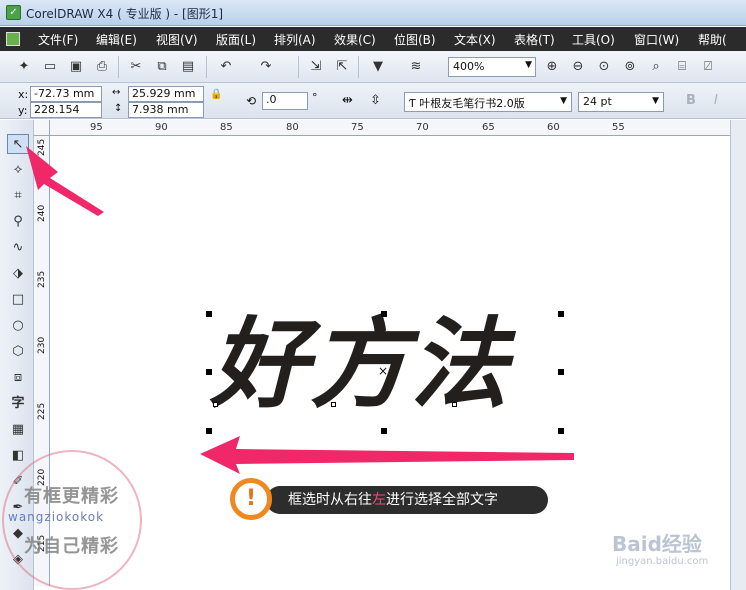 The height and width of the screenshot is (590, 746). I want to click on tip-callout: 框选时从右往左进行选择全部文字 !, so click(389, 499).